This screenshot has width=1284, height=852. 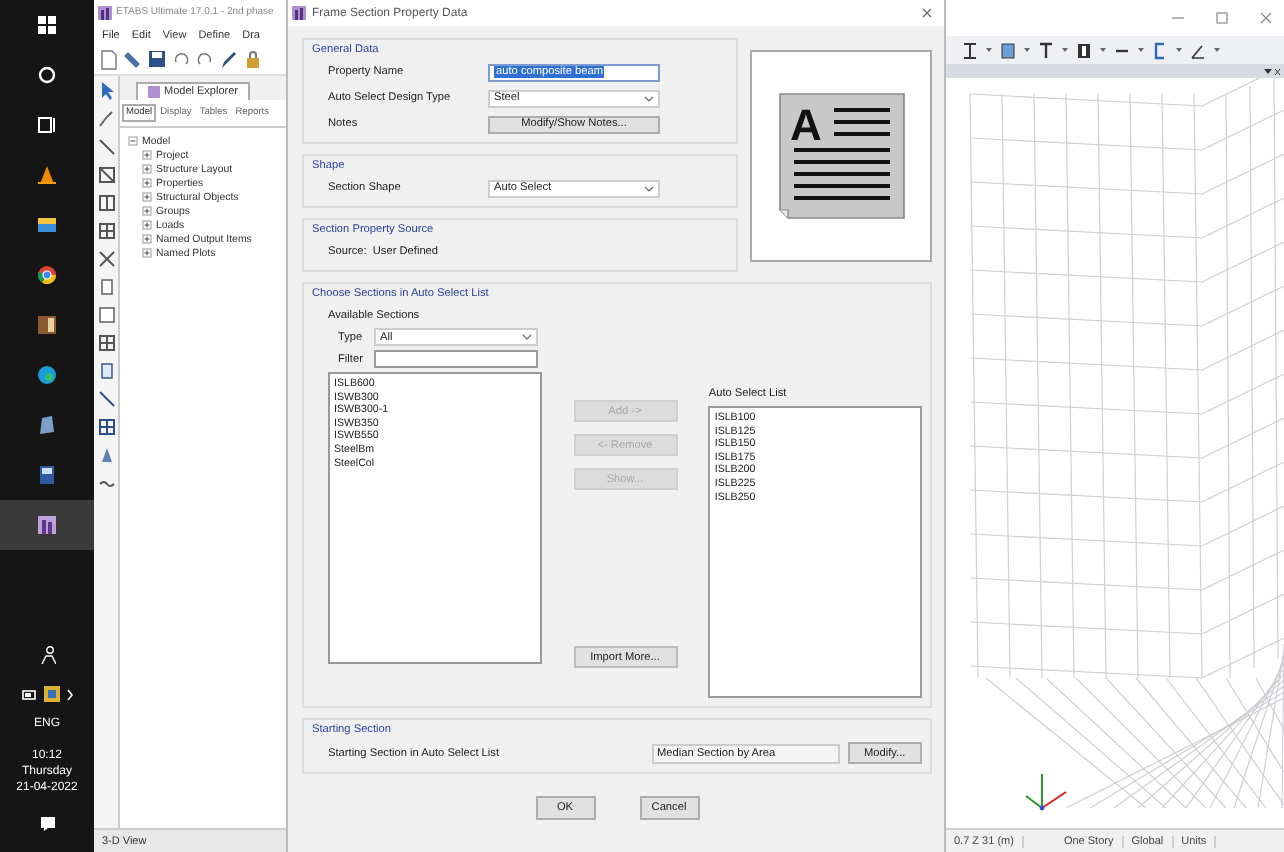 I want to click on edge-icon, so click(x=47, y=375).